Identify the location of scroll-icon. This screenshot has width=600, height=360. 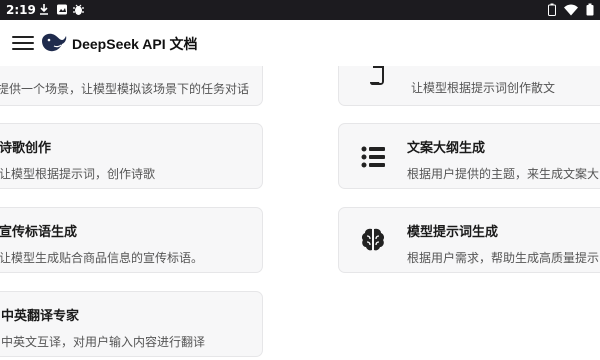
(378, 78).